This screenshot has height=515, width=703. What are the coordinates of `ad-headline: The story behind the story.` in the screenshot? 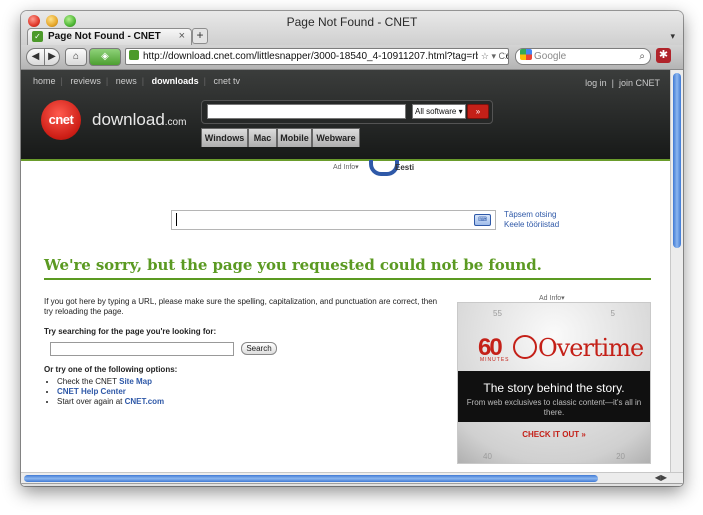 It's located at (554, 388).